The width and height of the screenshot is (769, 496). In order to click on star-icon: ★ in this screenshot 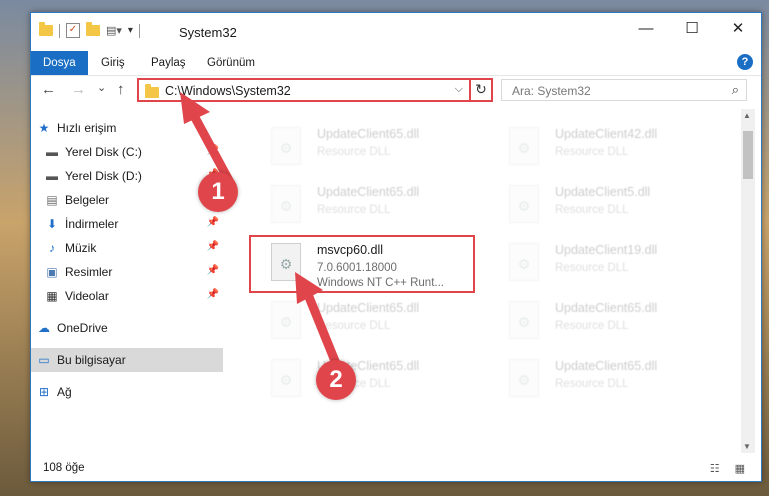, I will do `click(44, 128)`.